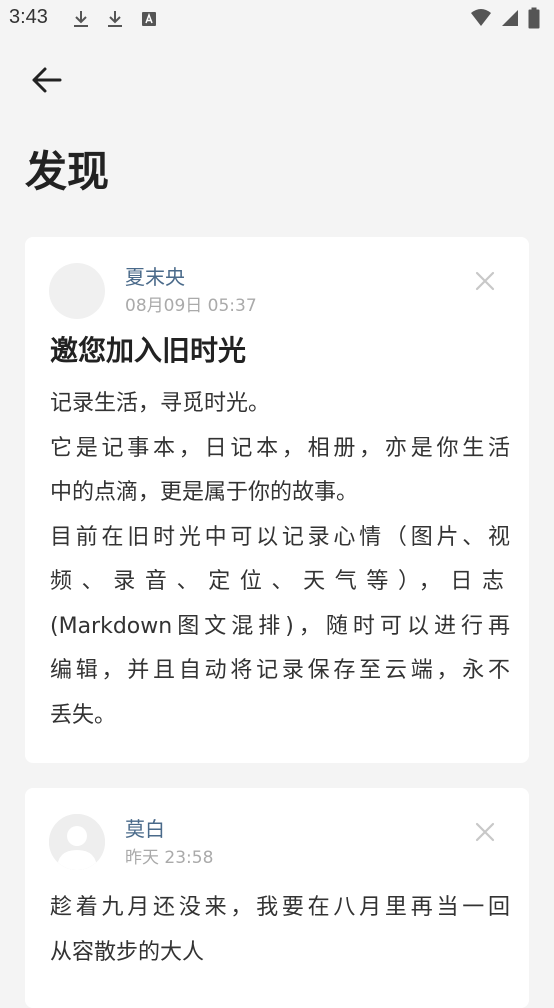 This screenshot has width=554, height=1008. I want to click on arrow-left-icon, so click(47, 80).